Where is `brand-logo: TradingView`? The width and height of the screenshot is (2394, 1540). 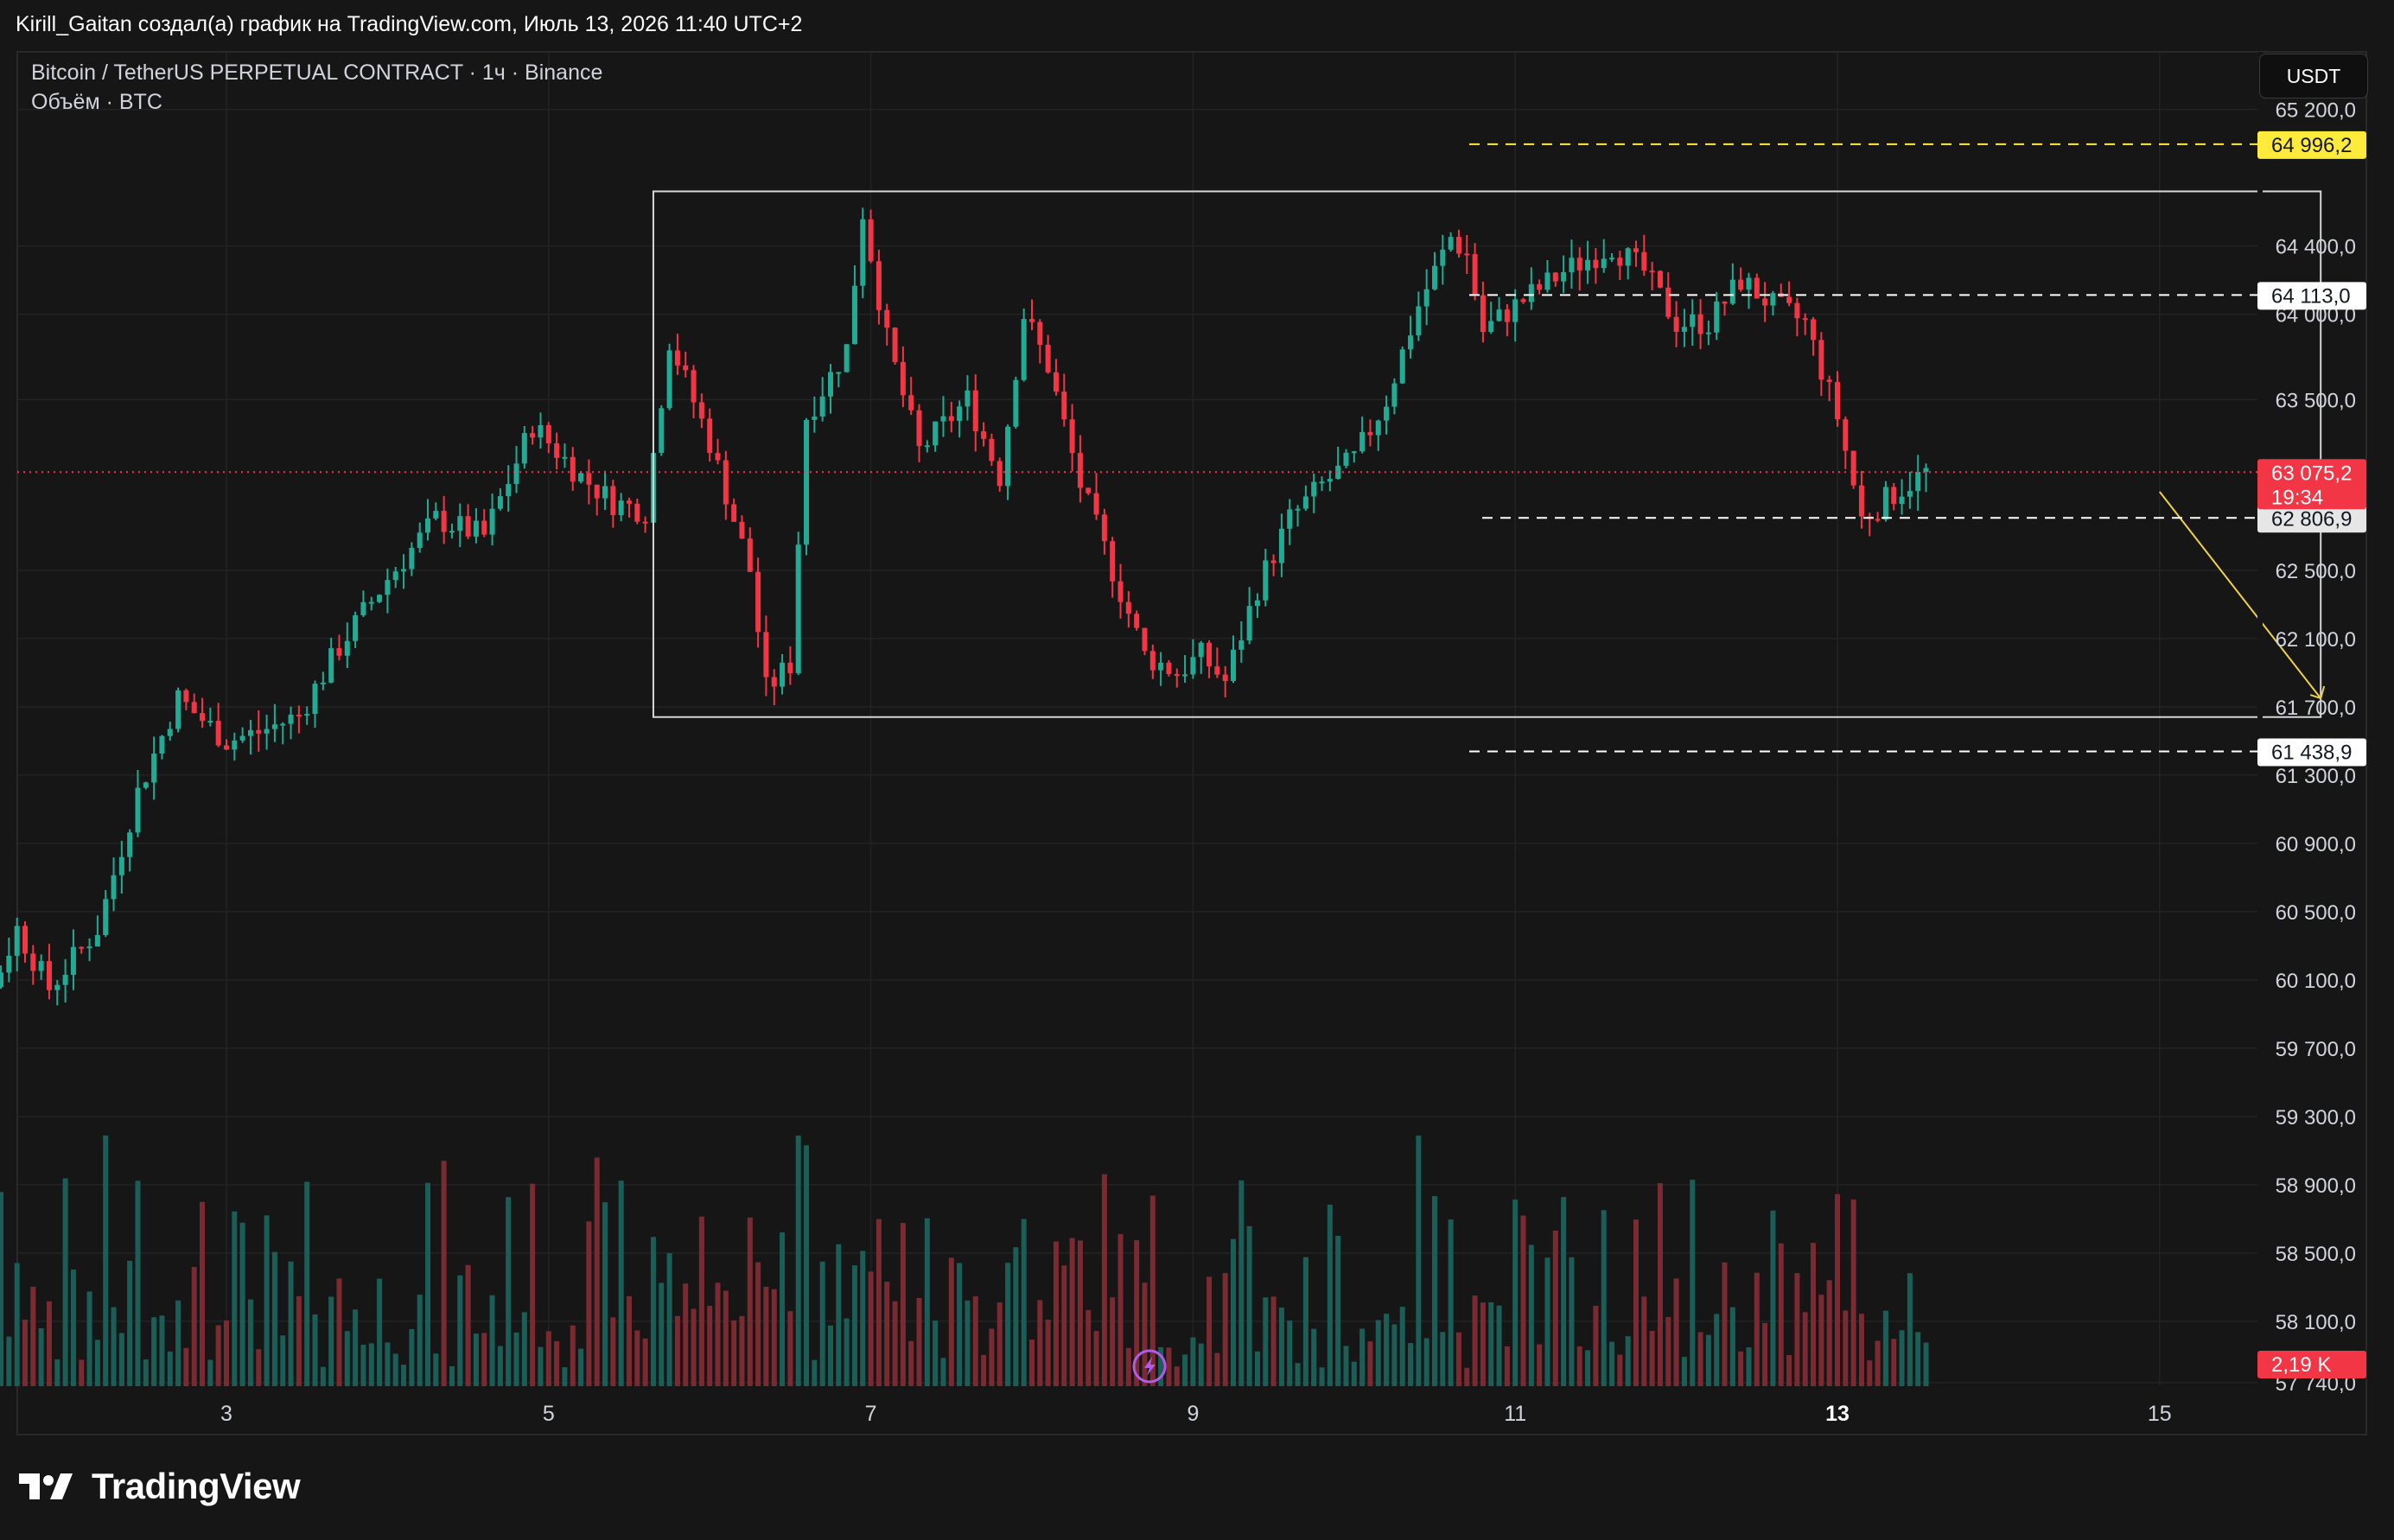 brand-logo: TradingView is located at coordinates (160, 1487).